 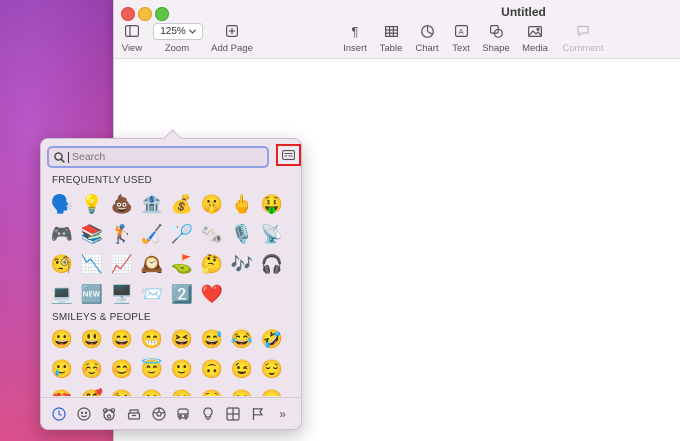 What do you see at coordinates (583, 38) in the screenshot?
I see `comment-button: Comment` at bounding box center [583, 38].